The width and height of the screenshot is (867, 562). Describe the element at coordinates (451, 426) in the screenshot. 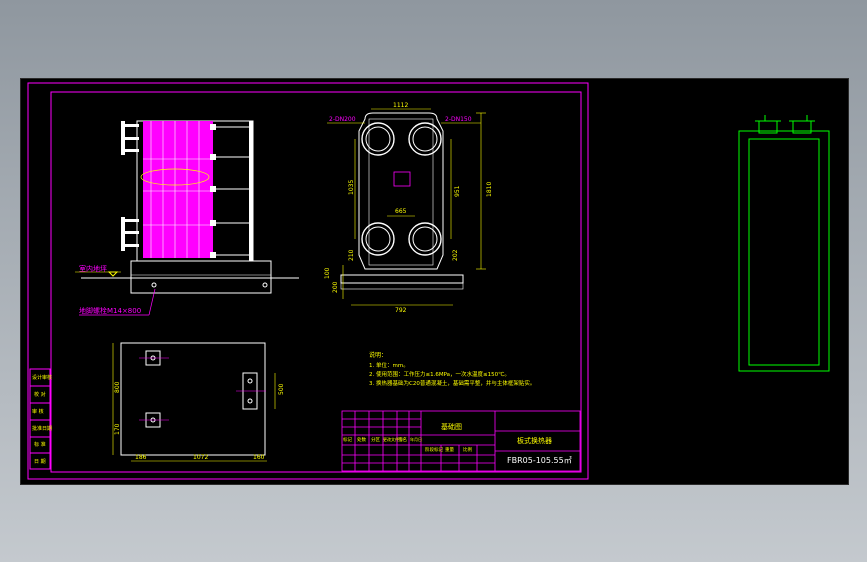

I see `view-name: 基础图` at that location.